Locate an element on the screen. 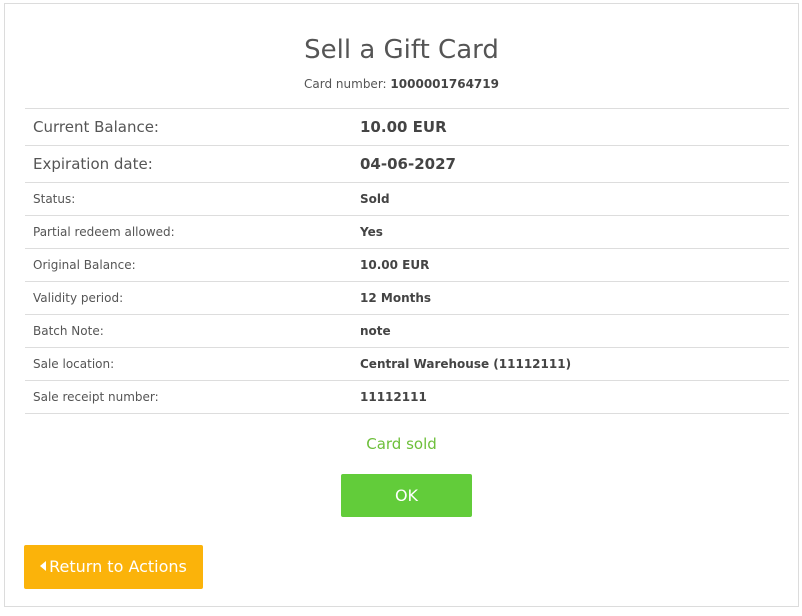  details-row-validity-period: Validity period: 12 Months is located at coordinates (407, 298).